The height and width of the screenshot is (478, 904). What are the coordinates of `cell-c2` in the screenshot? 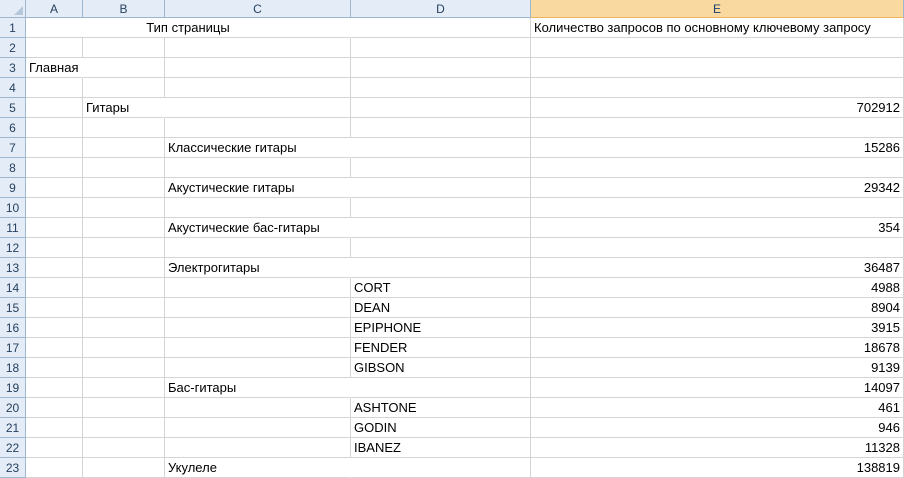 It's located at (258, 48).